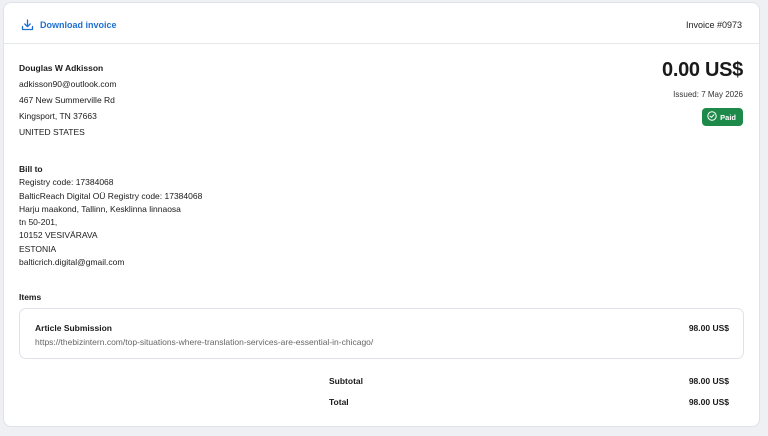 This screenshot has height=436, width=768. I want to click on bill-to-line: Registry code: 17384068, so click(66, 182).